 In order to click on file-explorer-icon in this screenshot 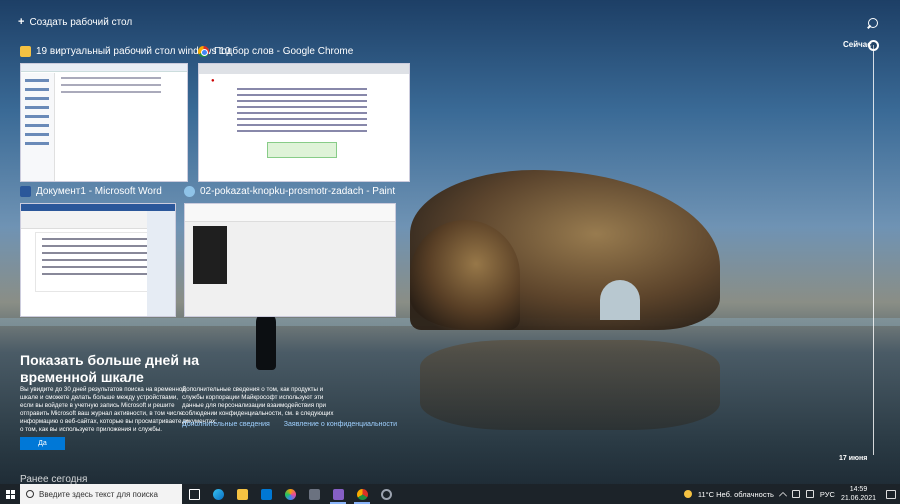, I will do `click(242, 494)`.